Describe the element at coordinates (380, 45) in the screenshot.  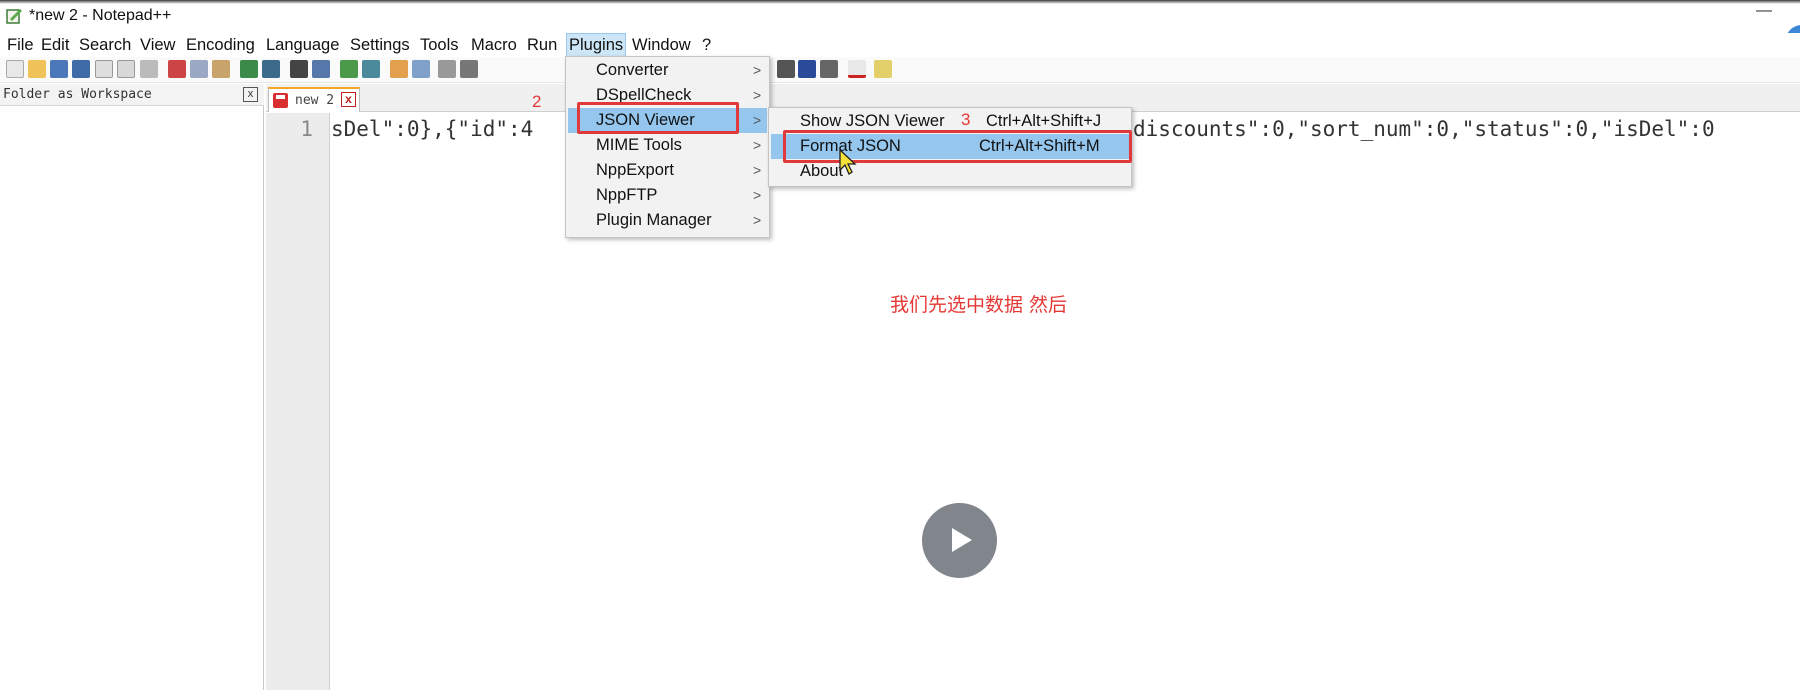
I see `menu-settings: Settings` at that location.